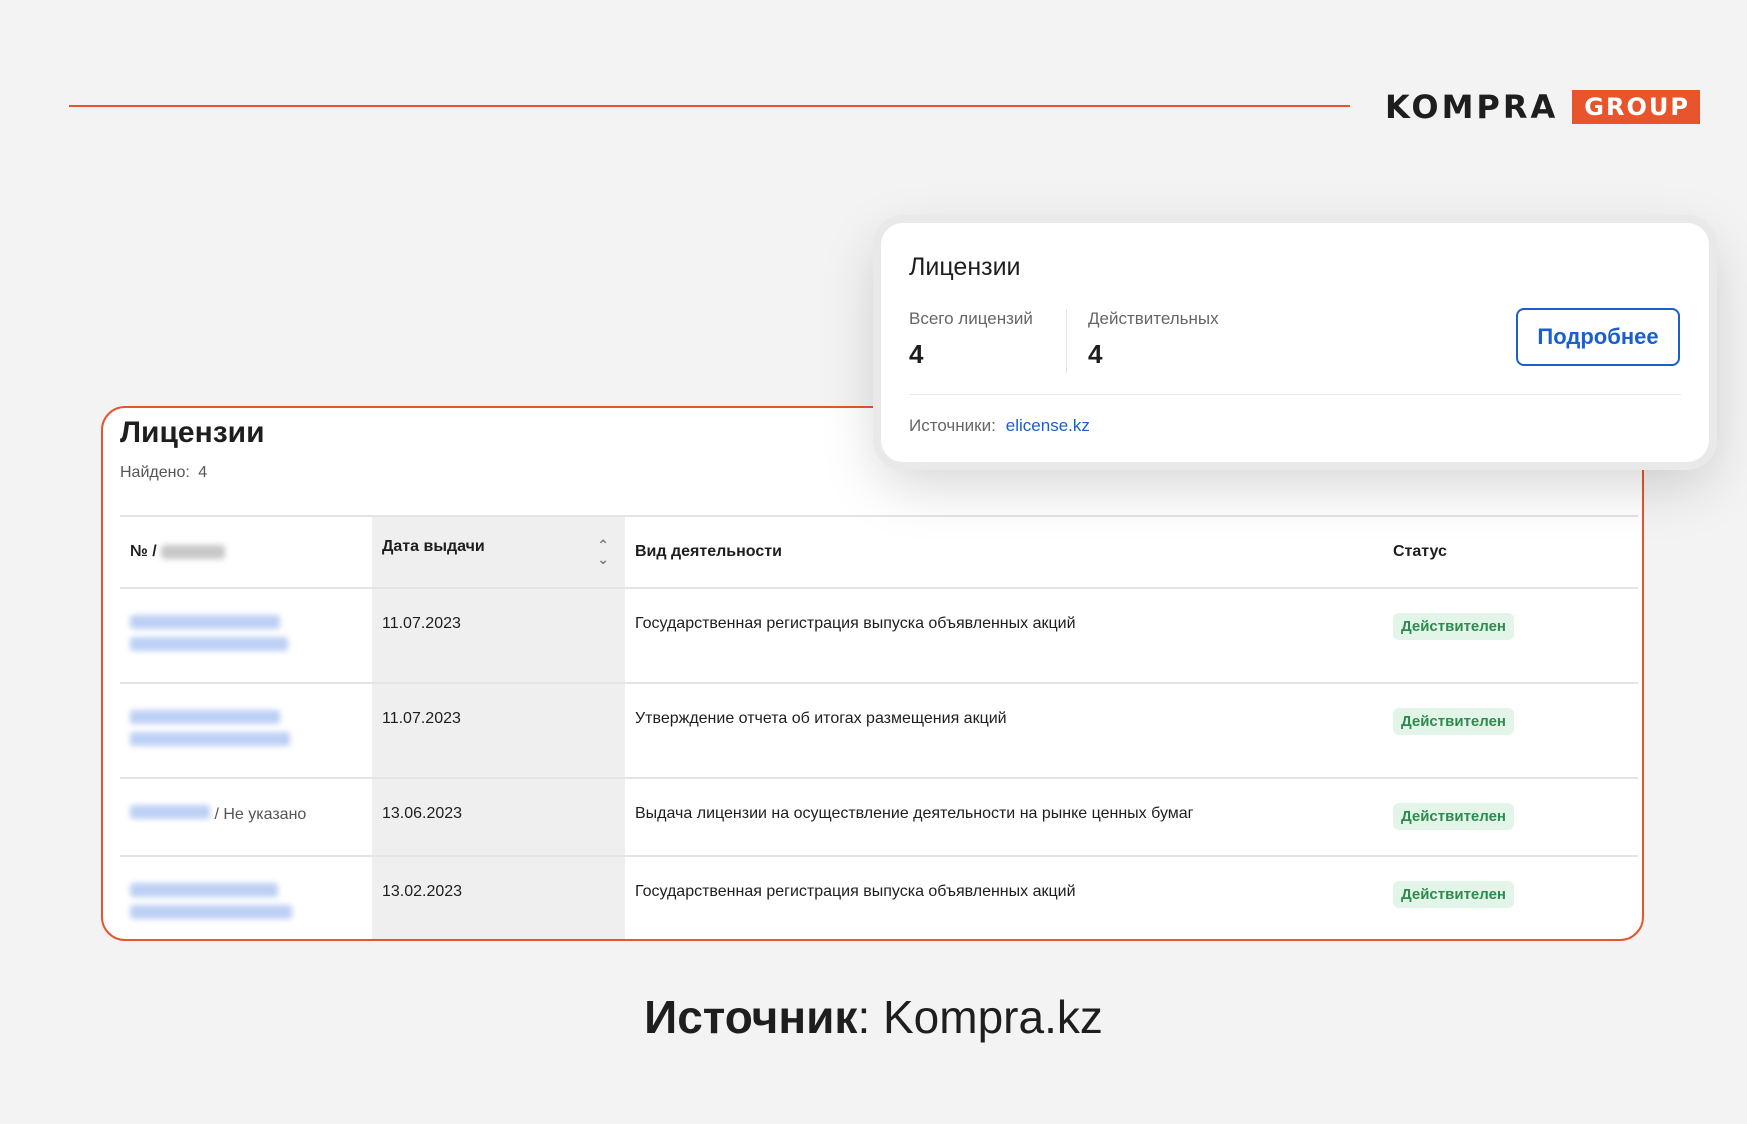 The height and width of the screenshot is (1124, 1747). What do you see at coordinates (498, 817) in the screenshot?
I see `date-cell: 13.06.2023` at bounding box center [498, 817].